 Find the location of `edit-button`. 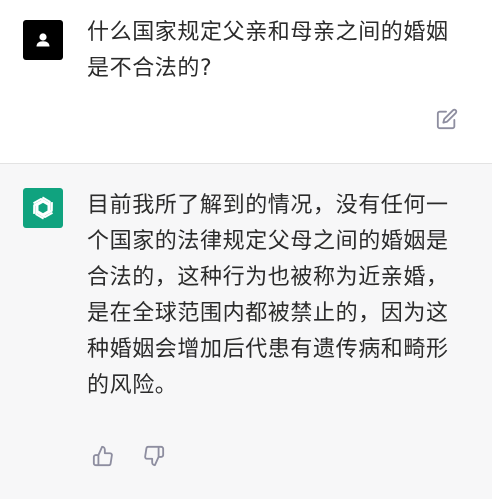

edit-button is located at coordinates (447, 119).